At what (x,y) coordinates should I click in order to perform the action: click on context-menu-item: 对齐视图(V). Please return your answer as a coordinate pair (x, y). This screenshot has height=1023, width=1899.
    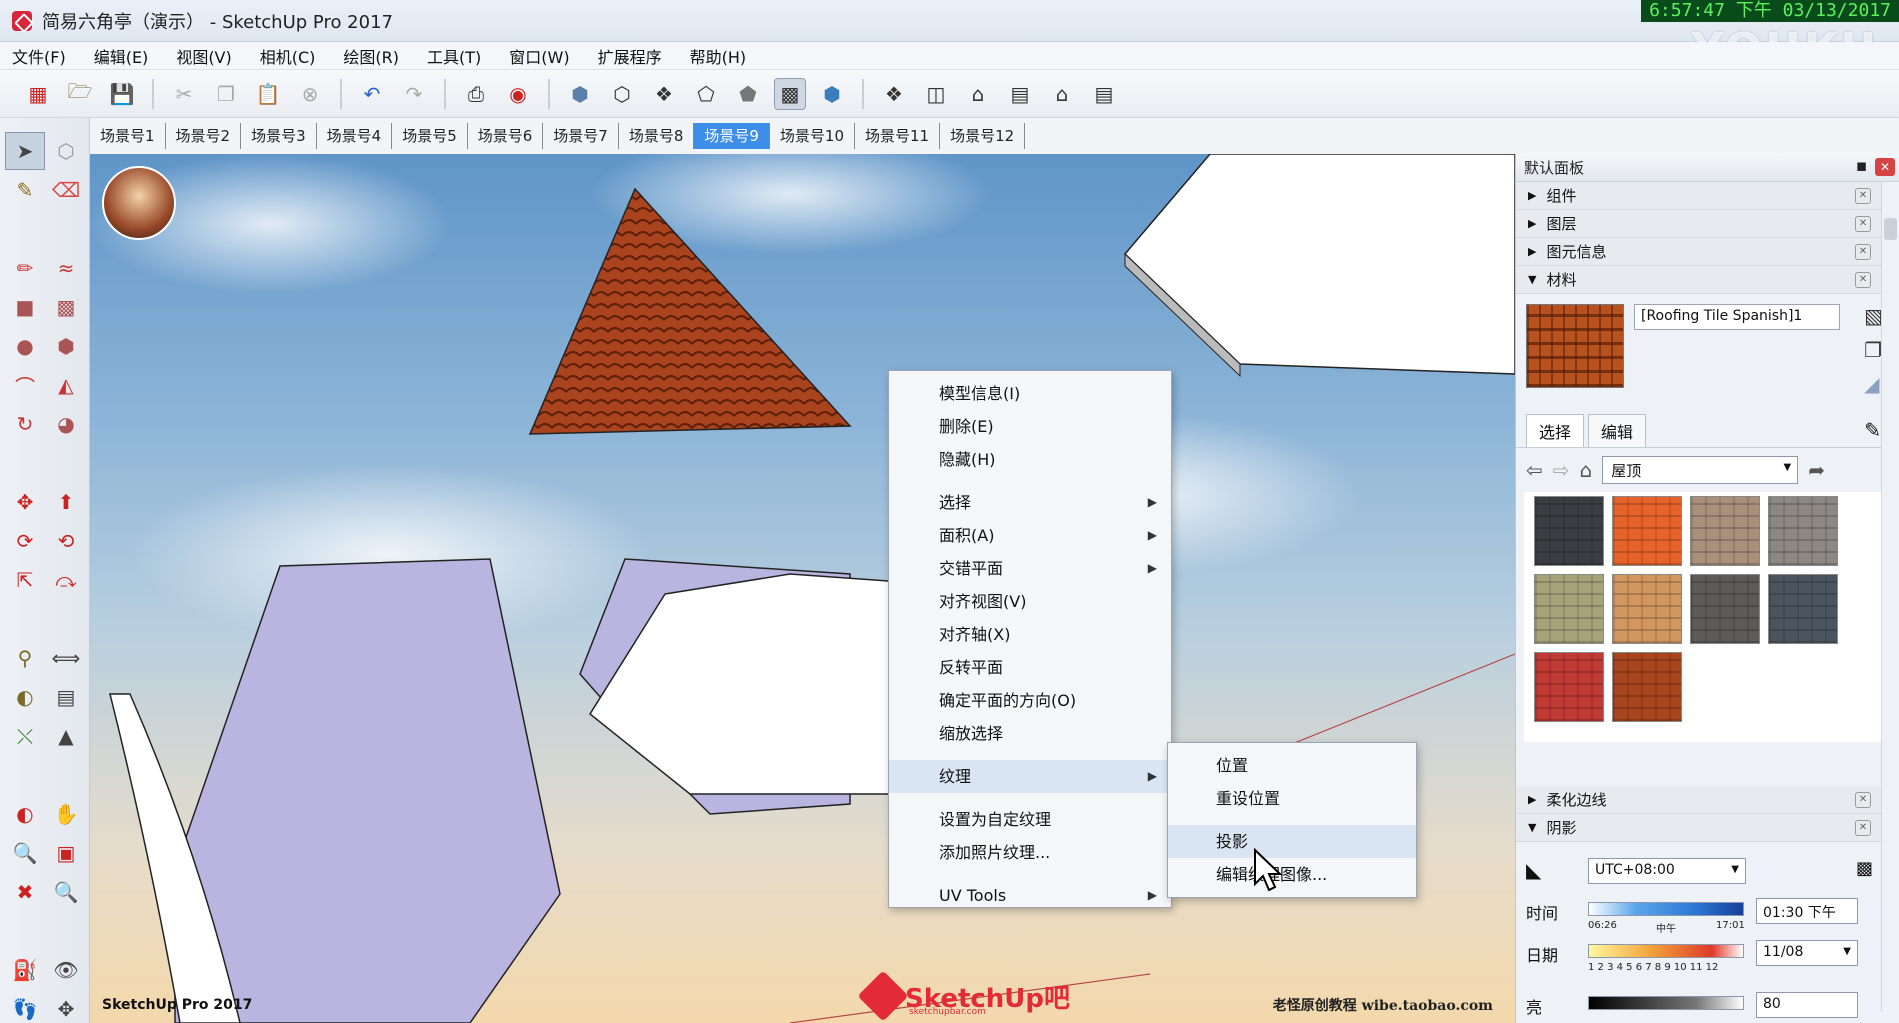
    Looking at the image, I should click on (1030, 601).